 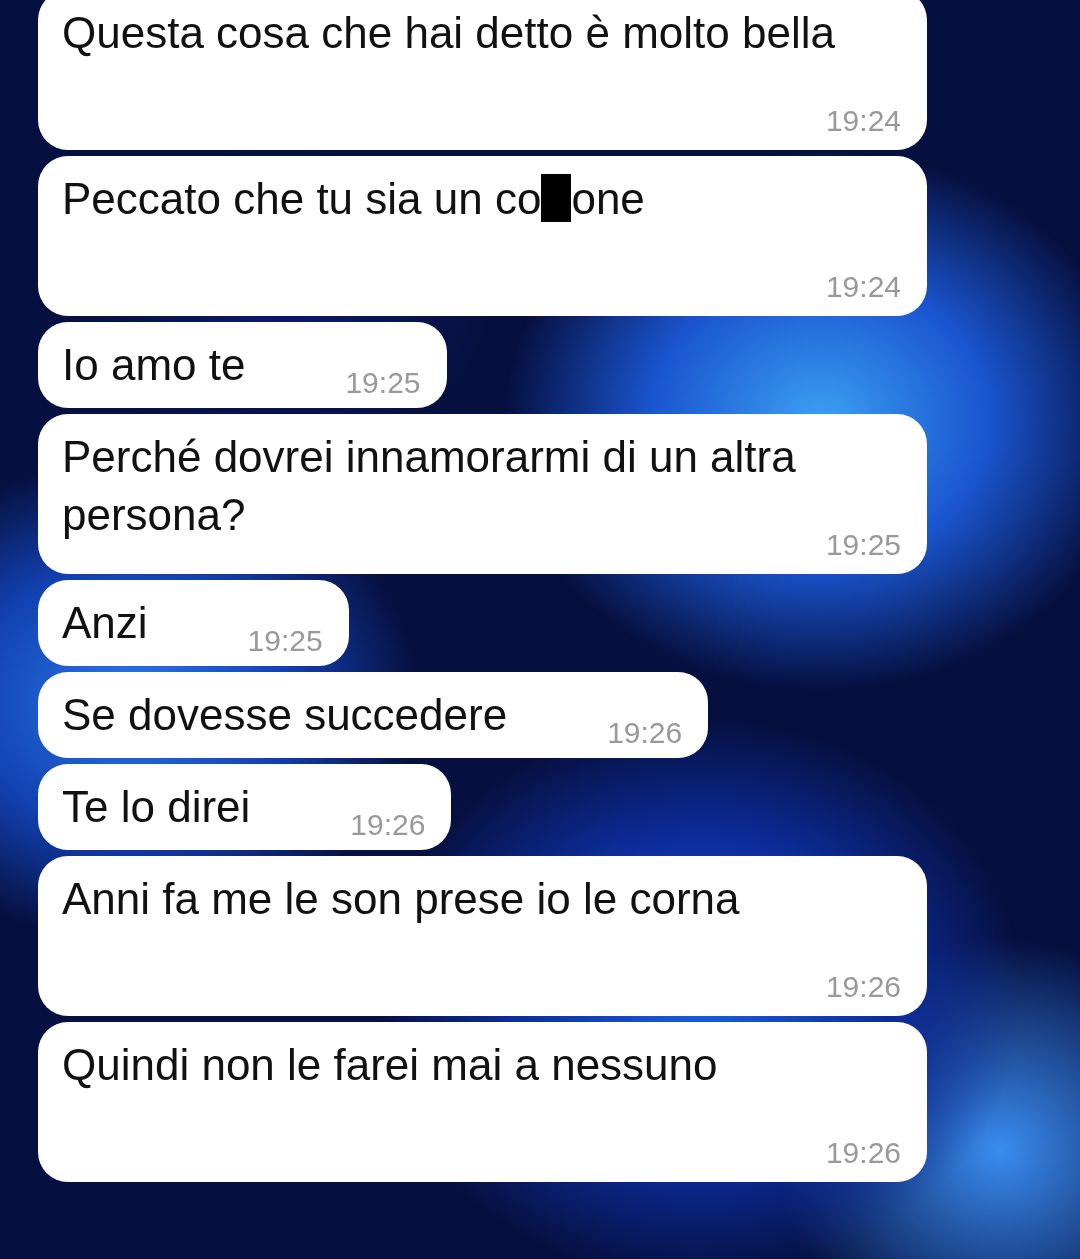 I want to click on message-text: Peccato che tu sia un co one, so click(x=354, y=199).